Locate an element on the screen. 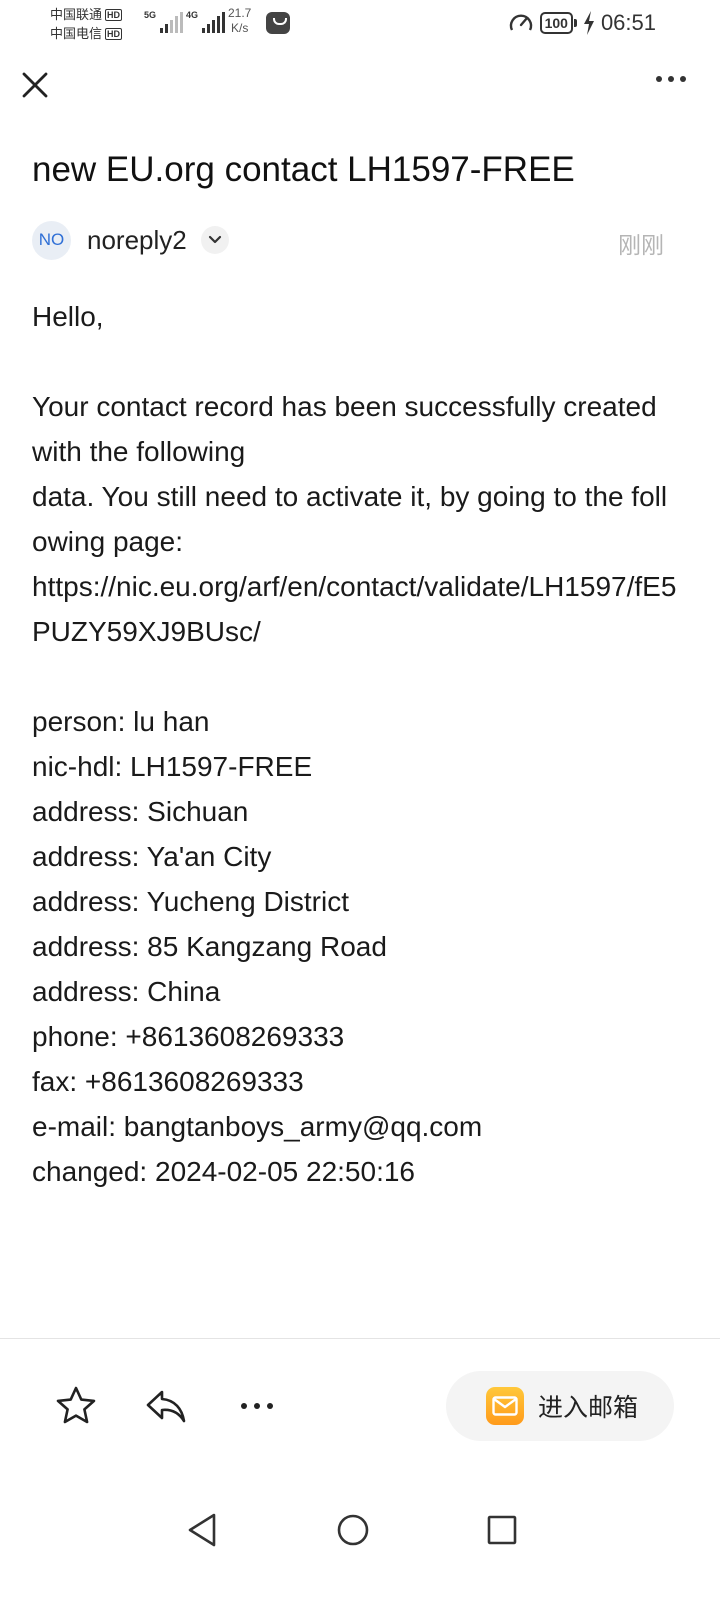  sender-row: NO noreply2 is located at coordinates (130, 240).